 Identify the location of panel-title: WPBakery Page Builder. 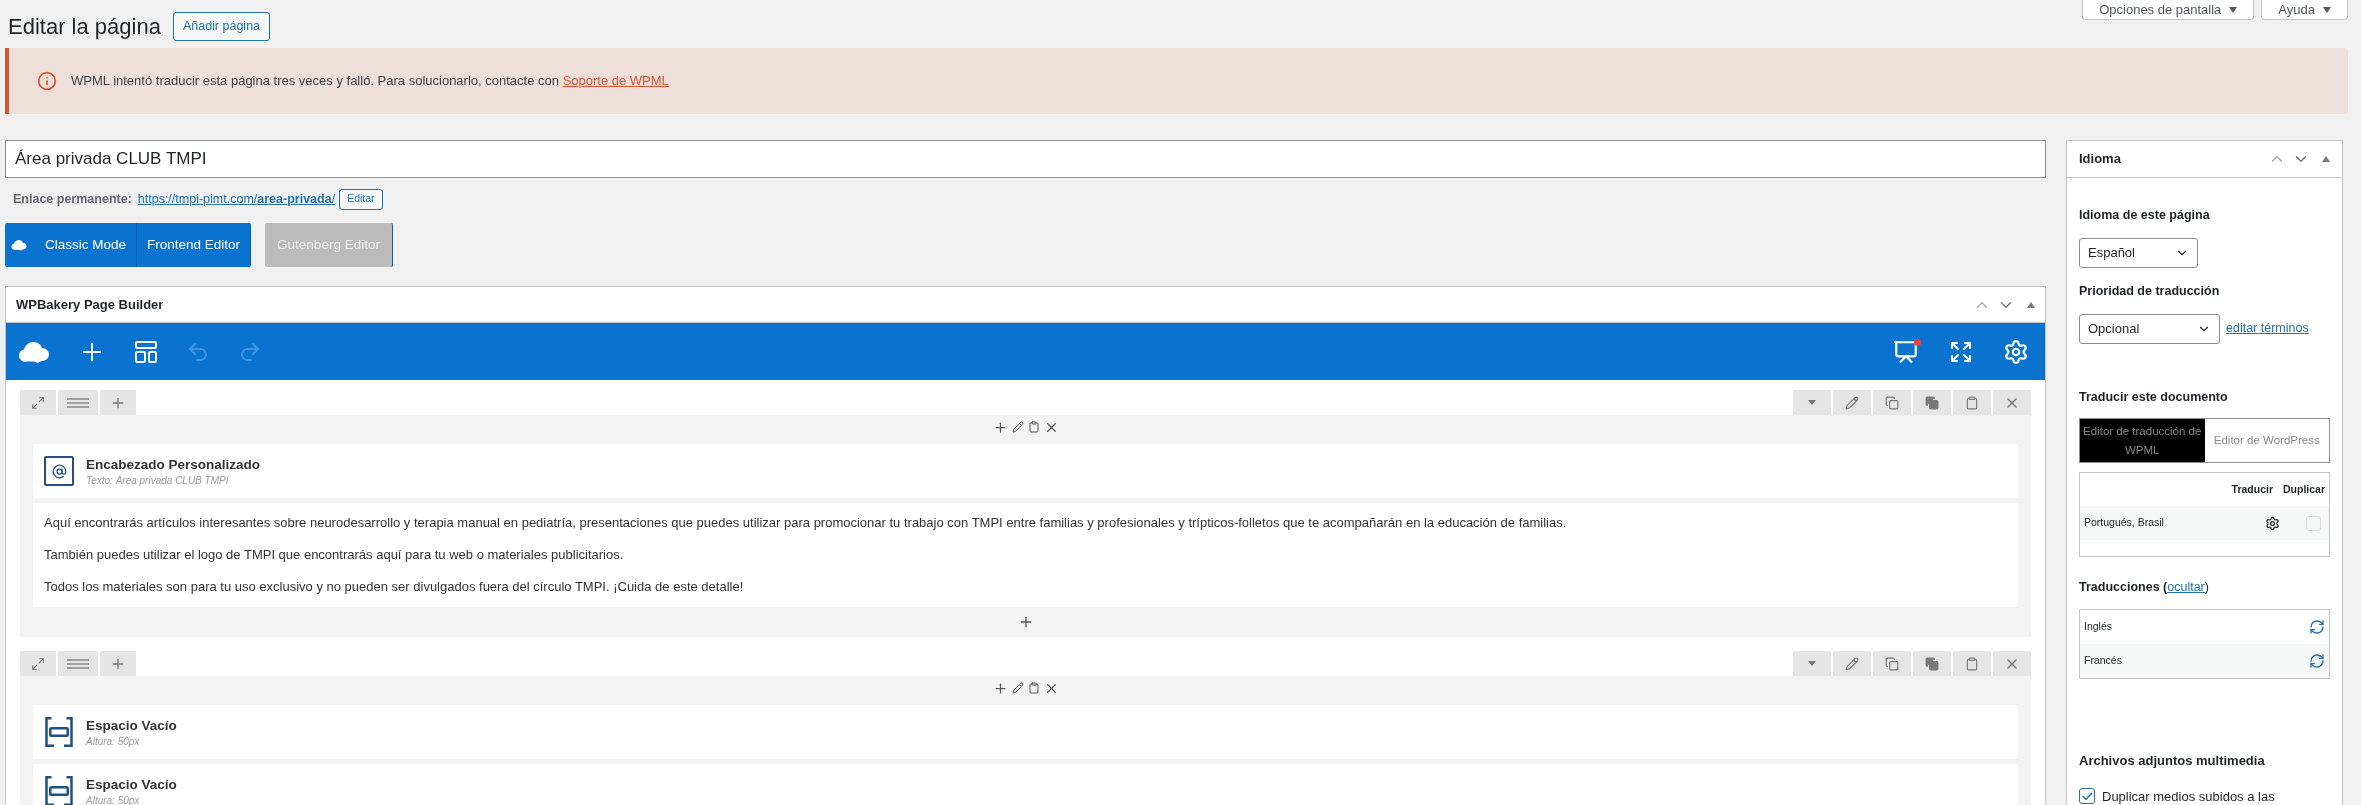
(90, 304).